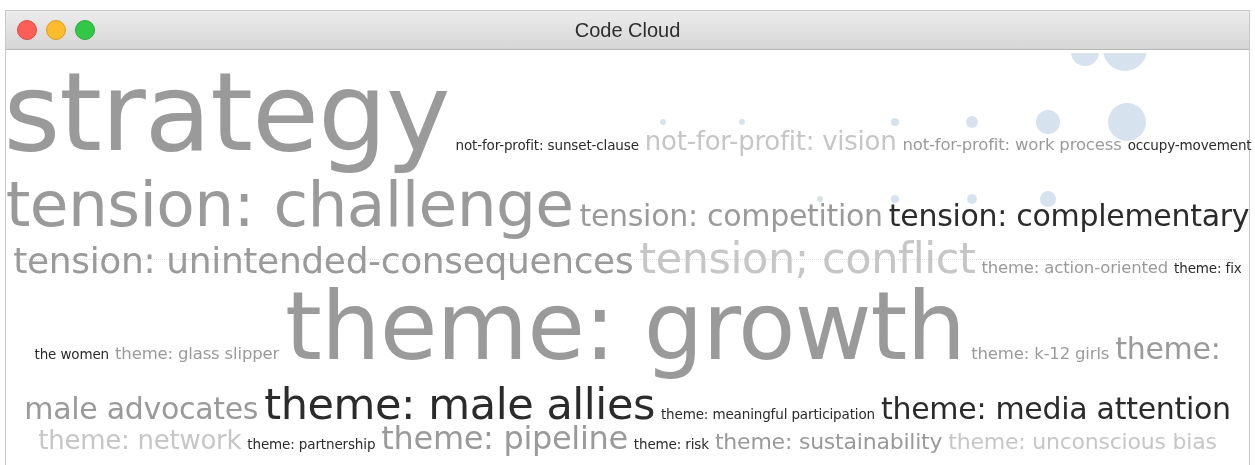 The image size is (1255, 465). What do you see at coordinates (1075, 267) in the screenshot?
I see `cloud-word: theme: action-oriented` at bounding box center [1075, 267].